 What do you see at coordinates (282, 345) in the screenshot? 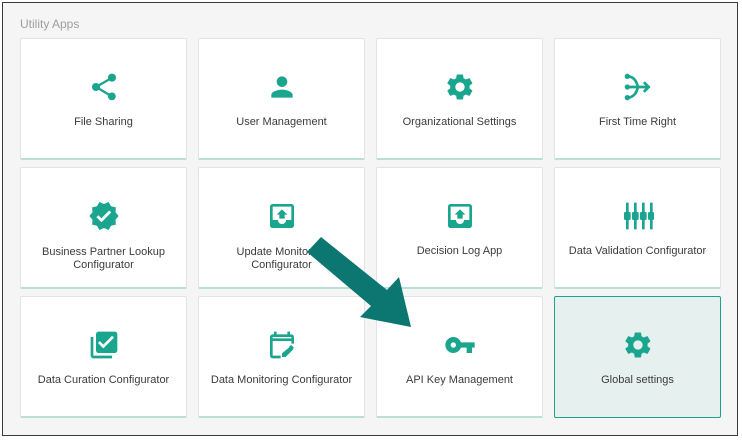
I see `calendar-edit-icon` at bounding box center [282, 345].